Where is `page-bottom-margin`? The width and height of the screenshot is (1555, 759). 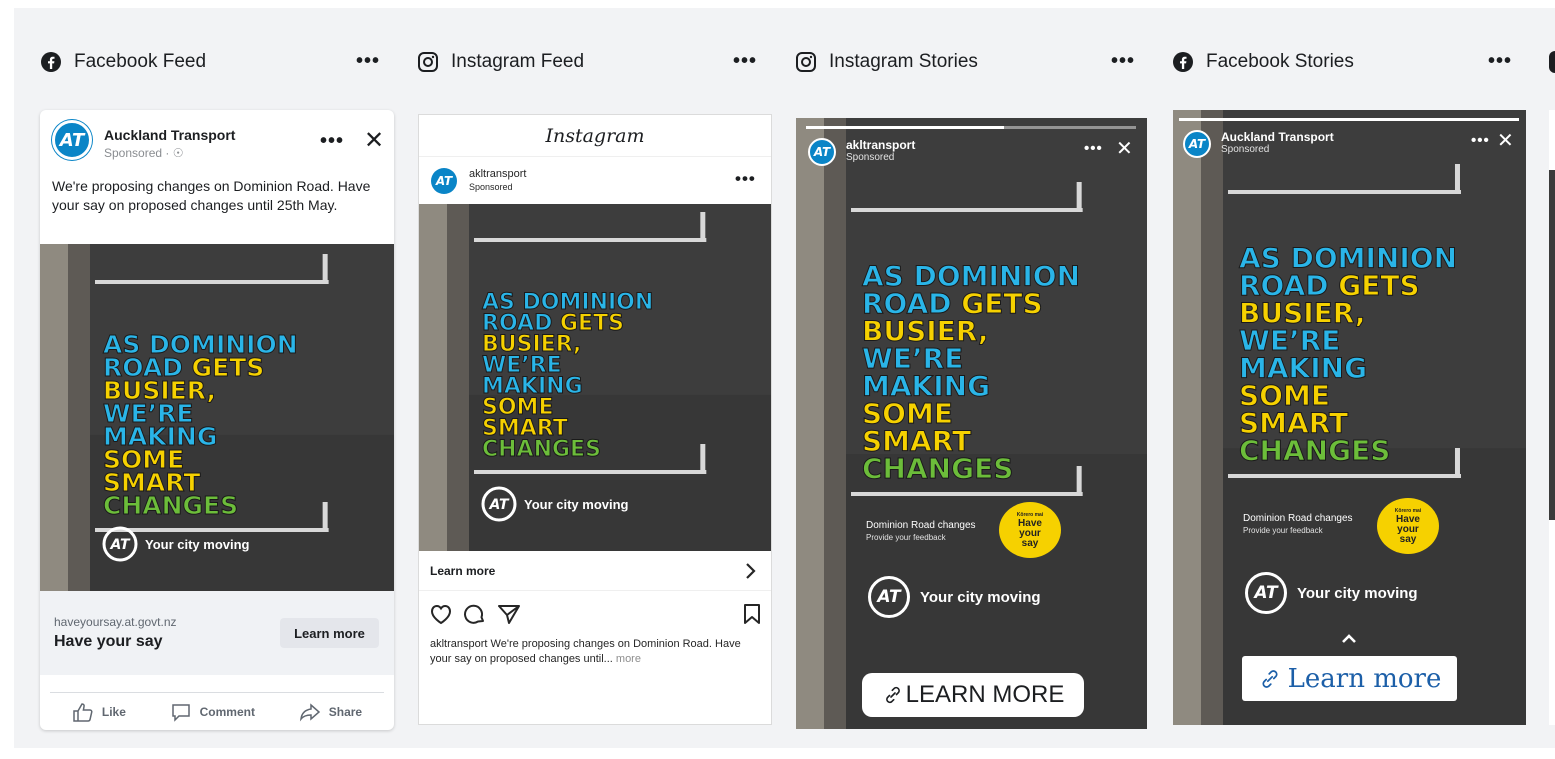
page-bottom-margin is located at coordinates (777, 753).